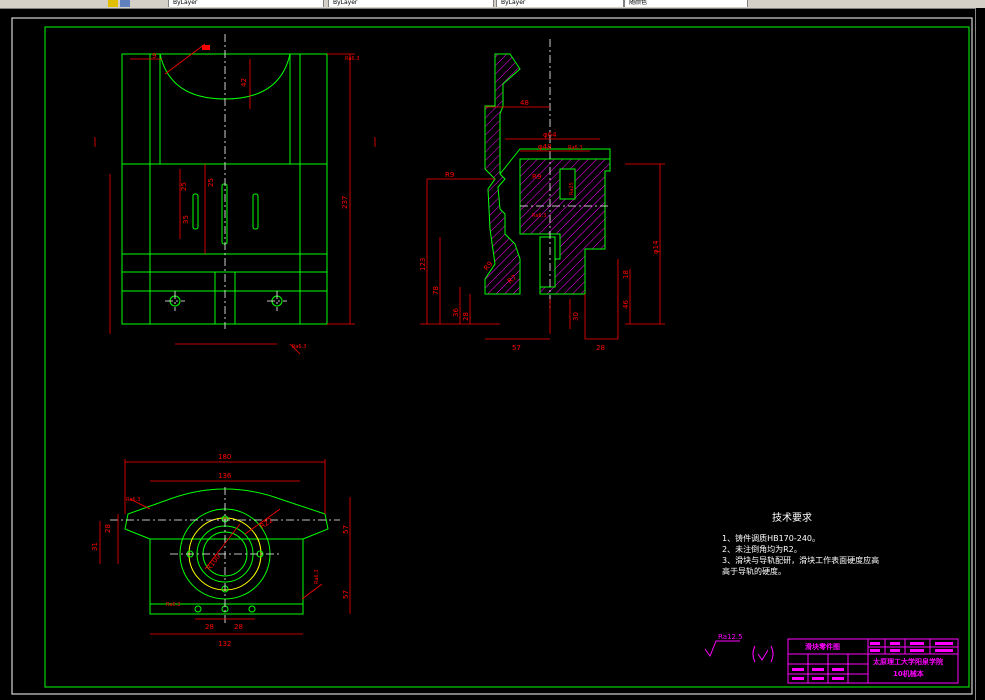 This screenshot has width=985, height=700. Describe the element at coordinates (771, 538) in the screenshot. I see `tech-req-line1: 1、铸件调质HB170-240。` at that location.